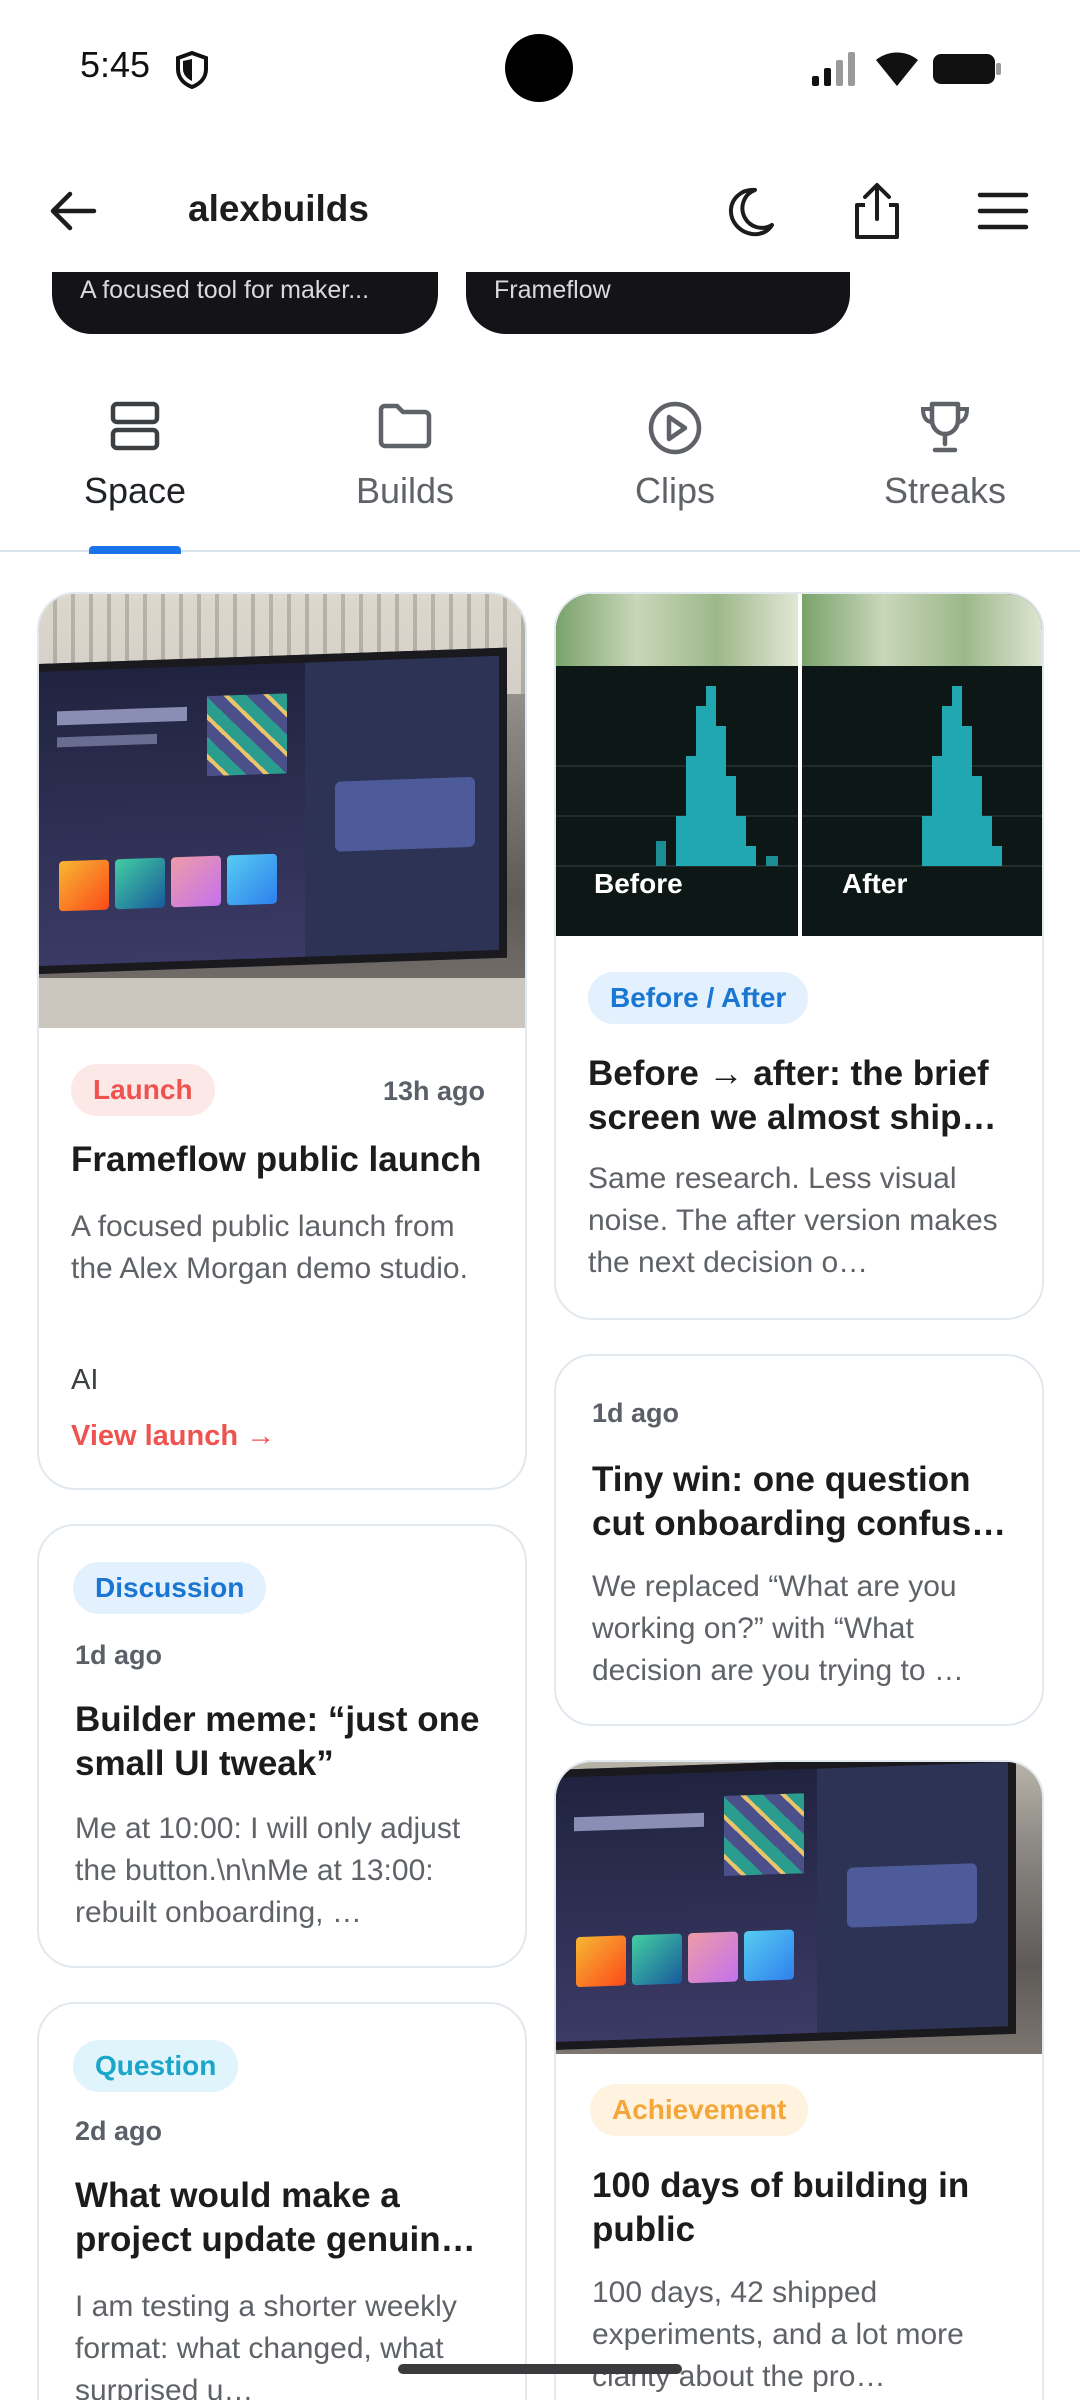 The width and height of the screenshot is (1080, 2400). Describe the element at coordinates (967, 69) in the screenshot. I see `battery-icon` at that location.